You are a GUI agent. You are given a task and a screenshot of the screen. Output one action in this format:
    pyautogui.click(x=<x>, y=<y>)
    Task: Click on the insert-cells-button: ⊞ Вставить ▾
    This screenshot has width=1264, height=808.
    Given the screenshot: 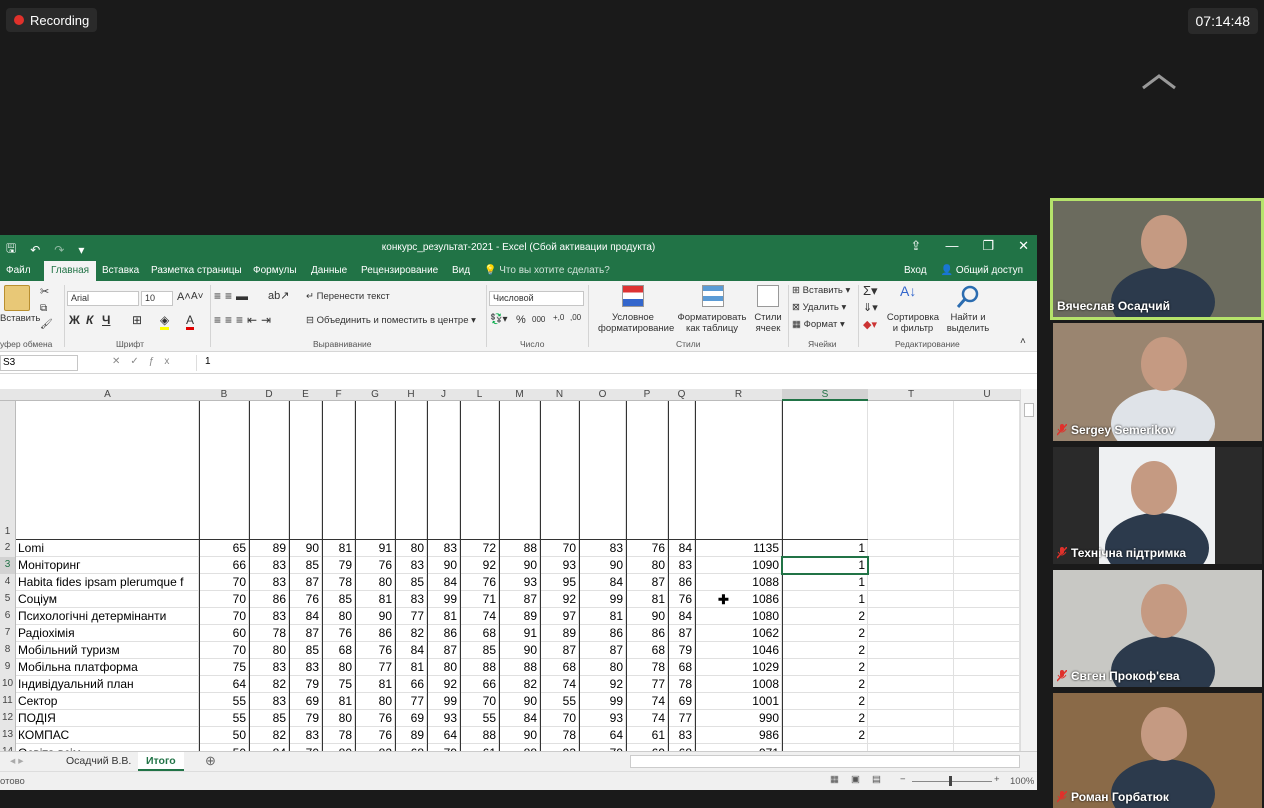 What is the action you would take?
    pyautogui.click(x=821, y=290)
    